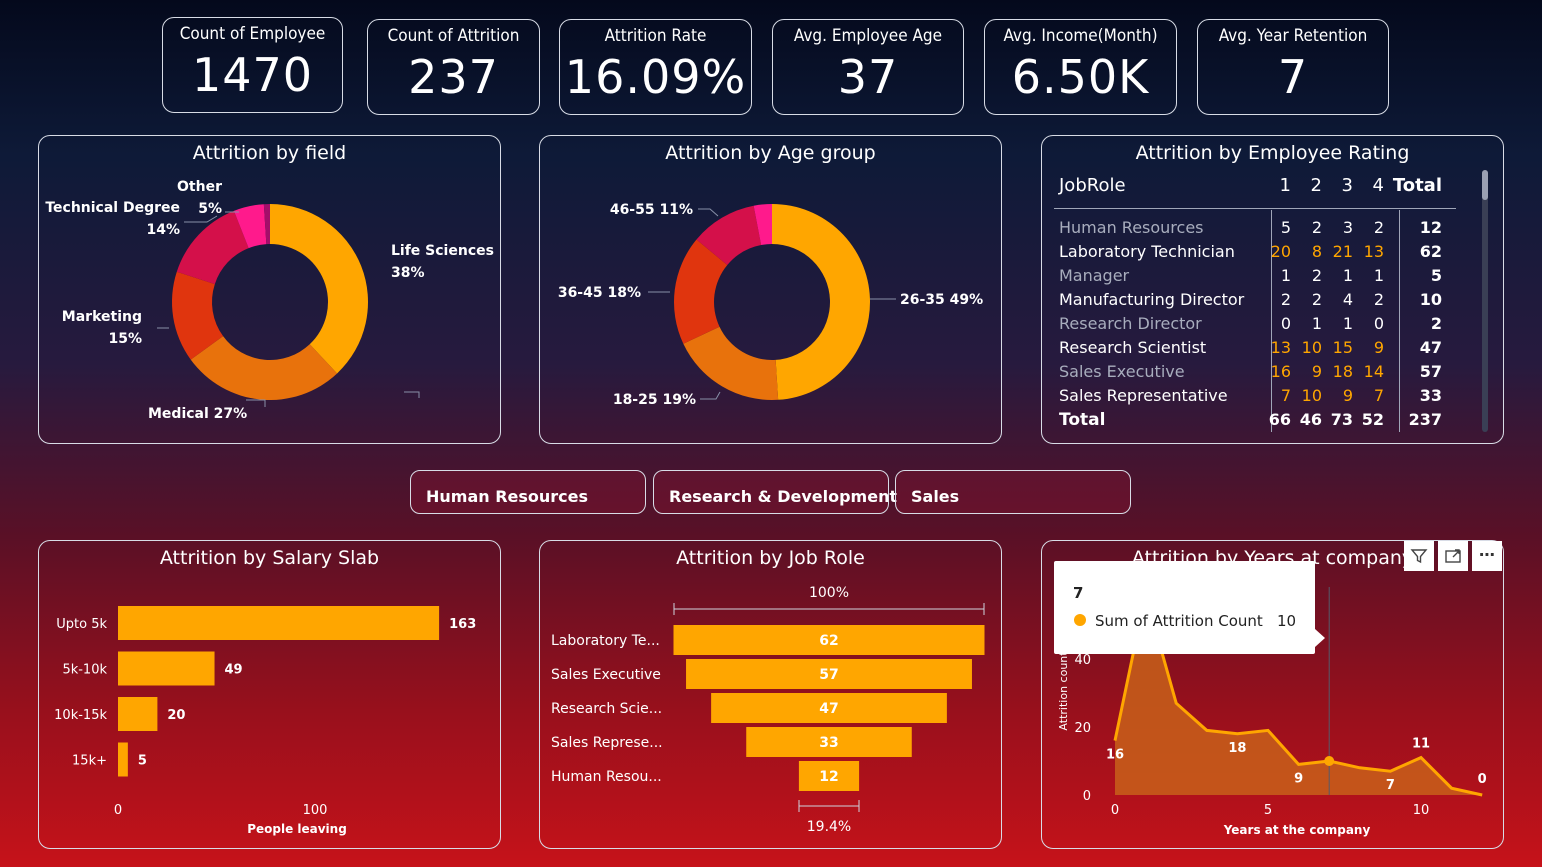  Describe the element at coordinates (1373, 371) in the screenshot. I see `matrix-cell: 14` at that location.